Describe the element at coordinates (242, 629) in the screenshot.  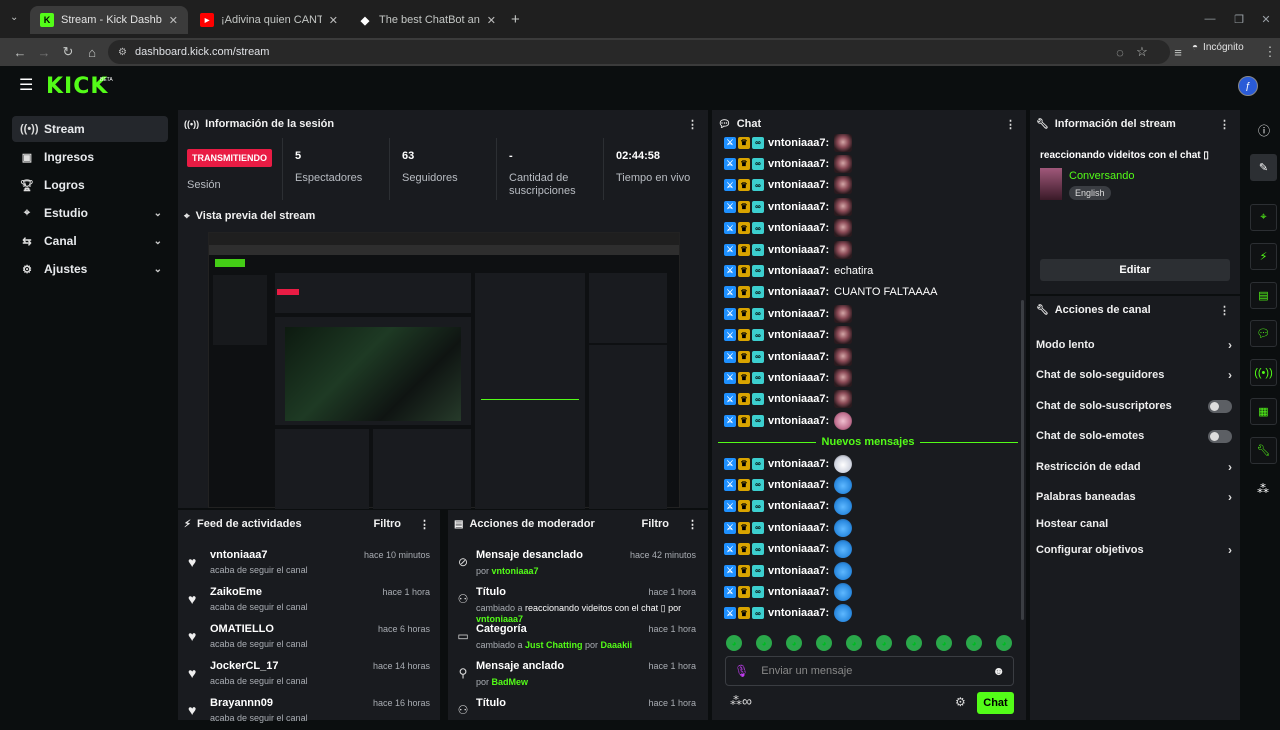
I see `activity-username: OMATIELLO` at that location.